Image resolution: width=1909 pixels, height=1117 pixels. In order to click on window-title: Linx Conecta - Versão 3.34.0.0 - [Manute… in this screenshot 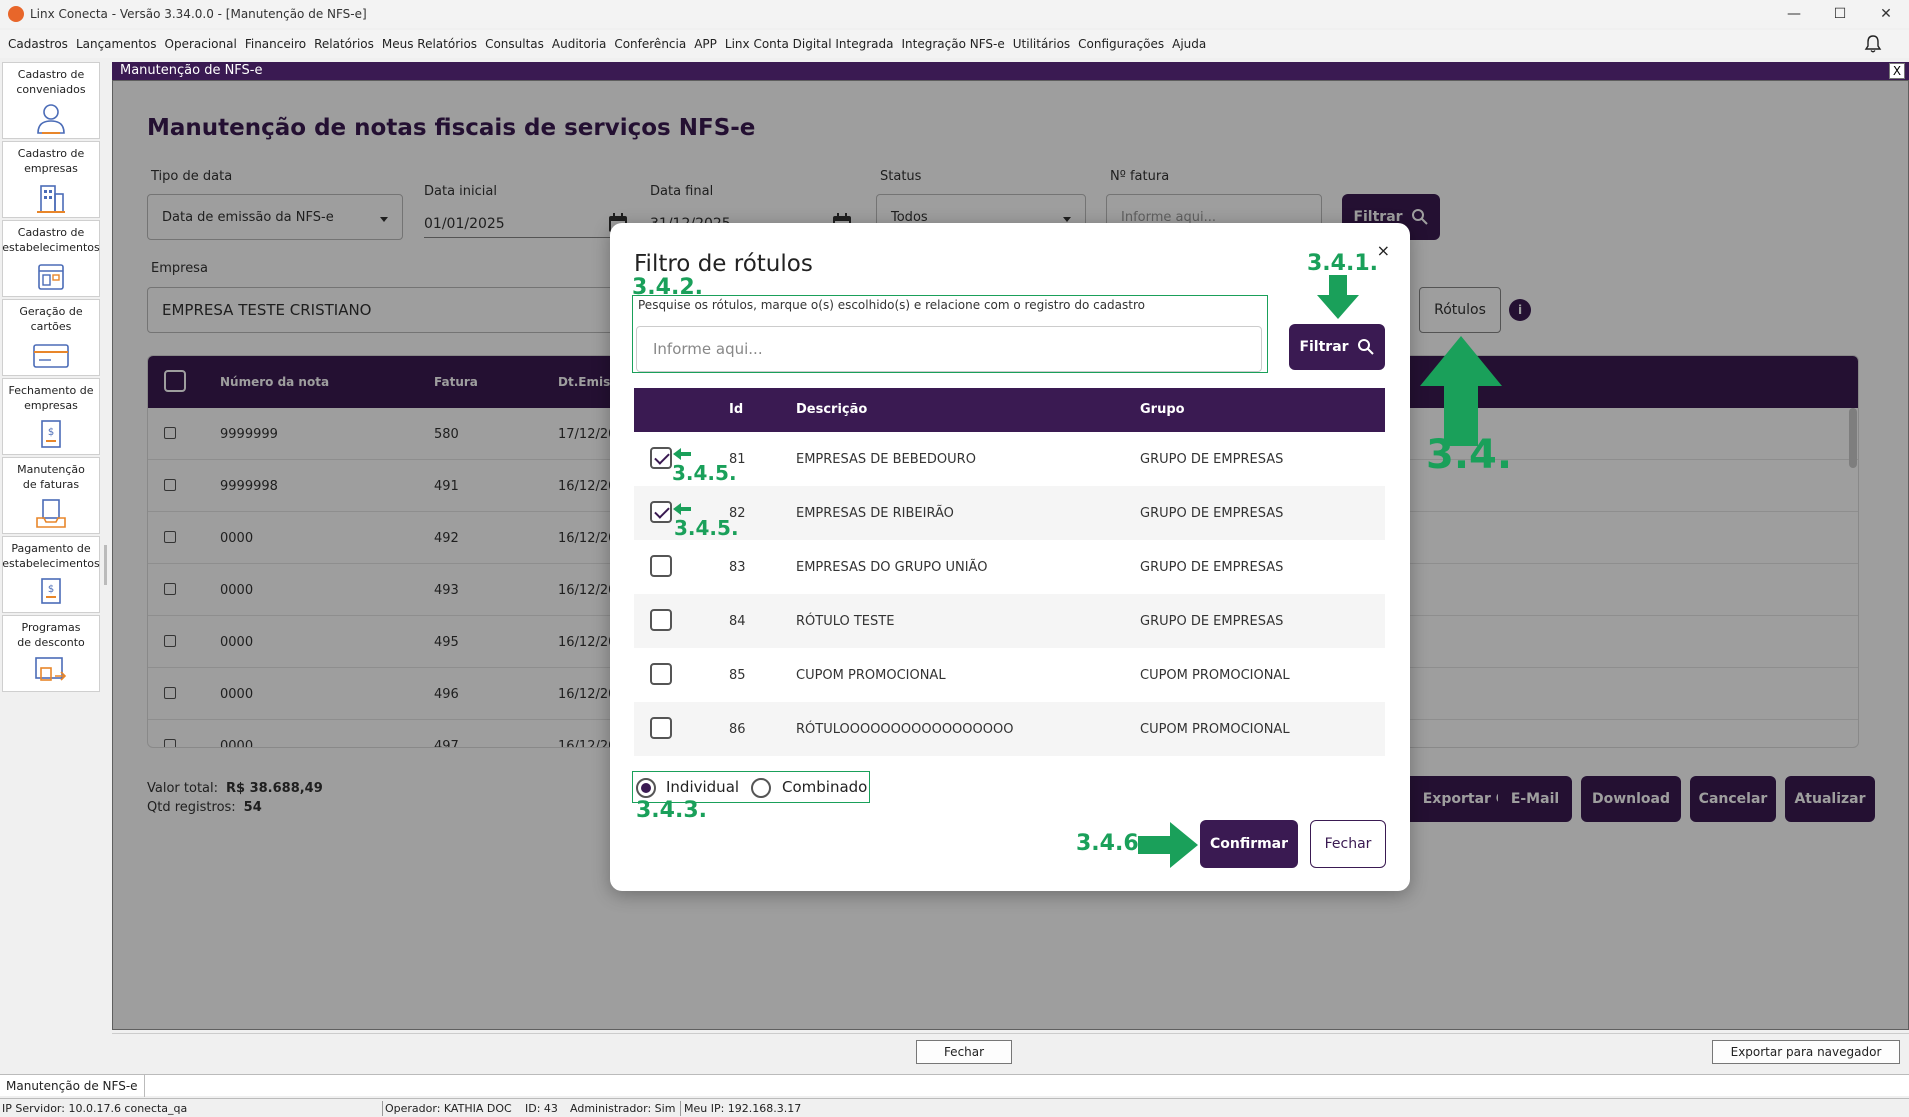, I will do `click(198, 14)`.